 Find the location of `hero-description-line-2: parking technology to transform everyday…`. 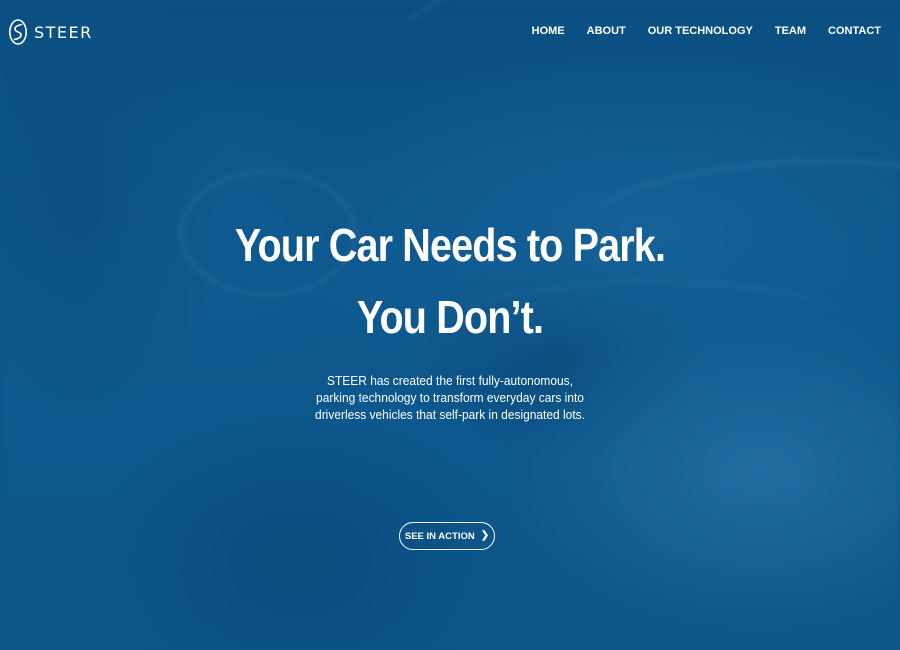

hero-description-line-2: parking technology to transform everyday… is located at coordinates (450, 397).